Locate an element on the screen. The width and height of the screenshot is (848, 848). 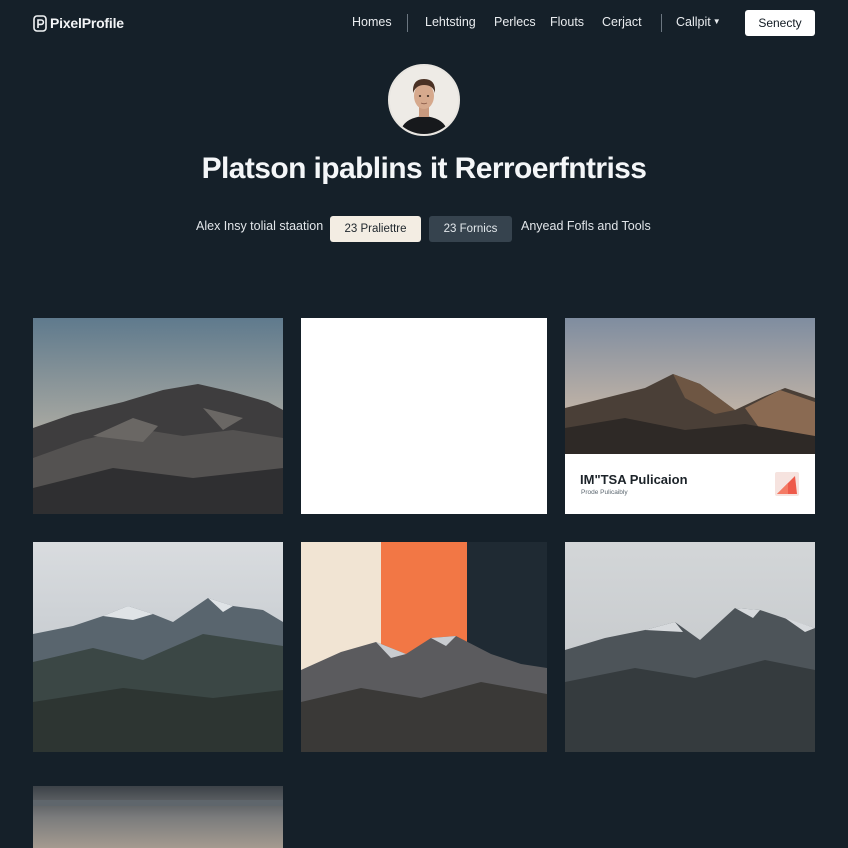
profile-description: Alex Insy tolial staation is located at coordinates (260, 226).